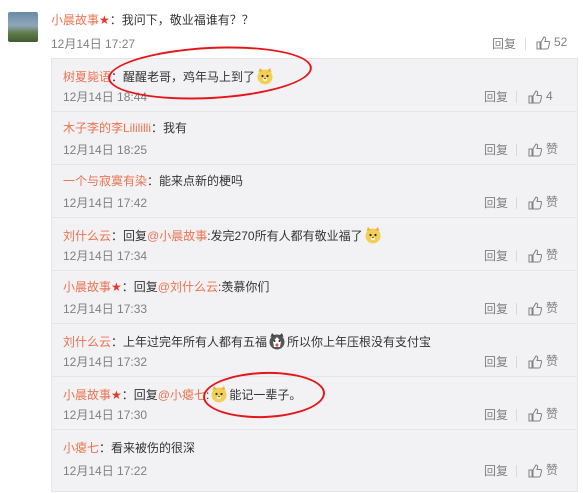  Describe the element at coordinates (181, 20) in the screenshot. I see `comment-body: ：我问下，敬业福谁有？？` at that location.